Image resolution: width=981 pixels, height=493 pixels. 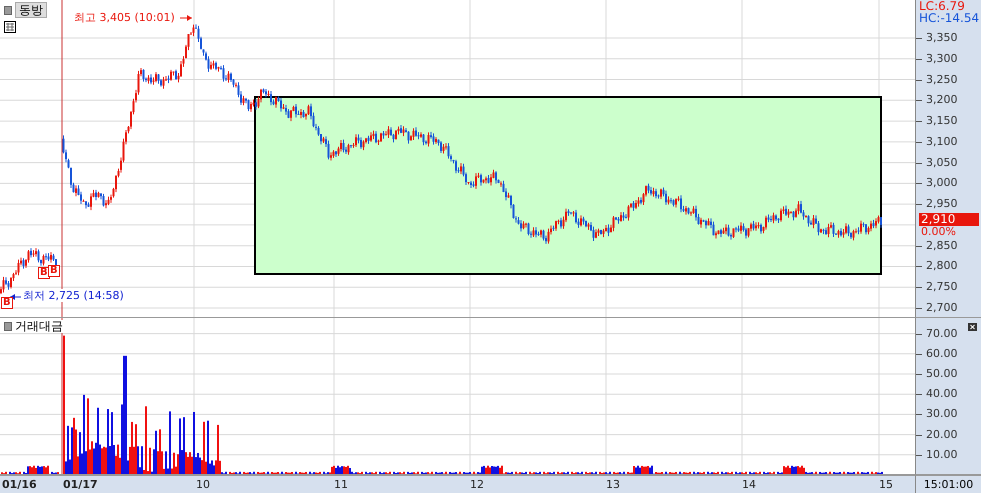 What do you see at coordinates (942, 454) in the screenshot?
I see `volume-axis-label: 10.00` at bounding box center [942, 454].